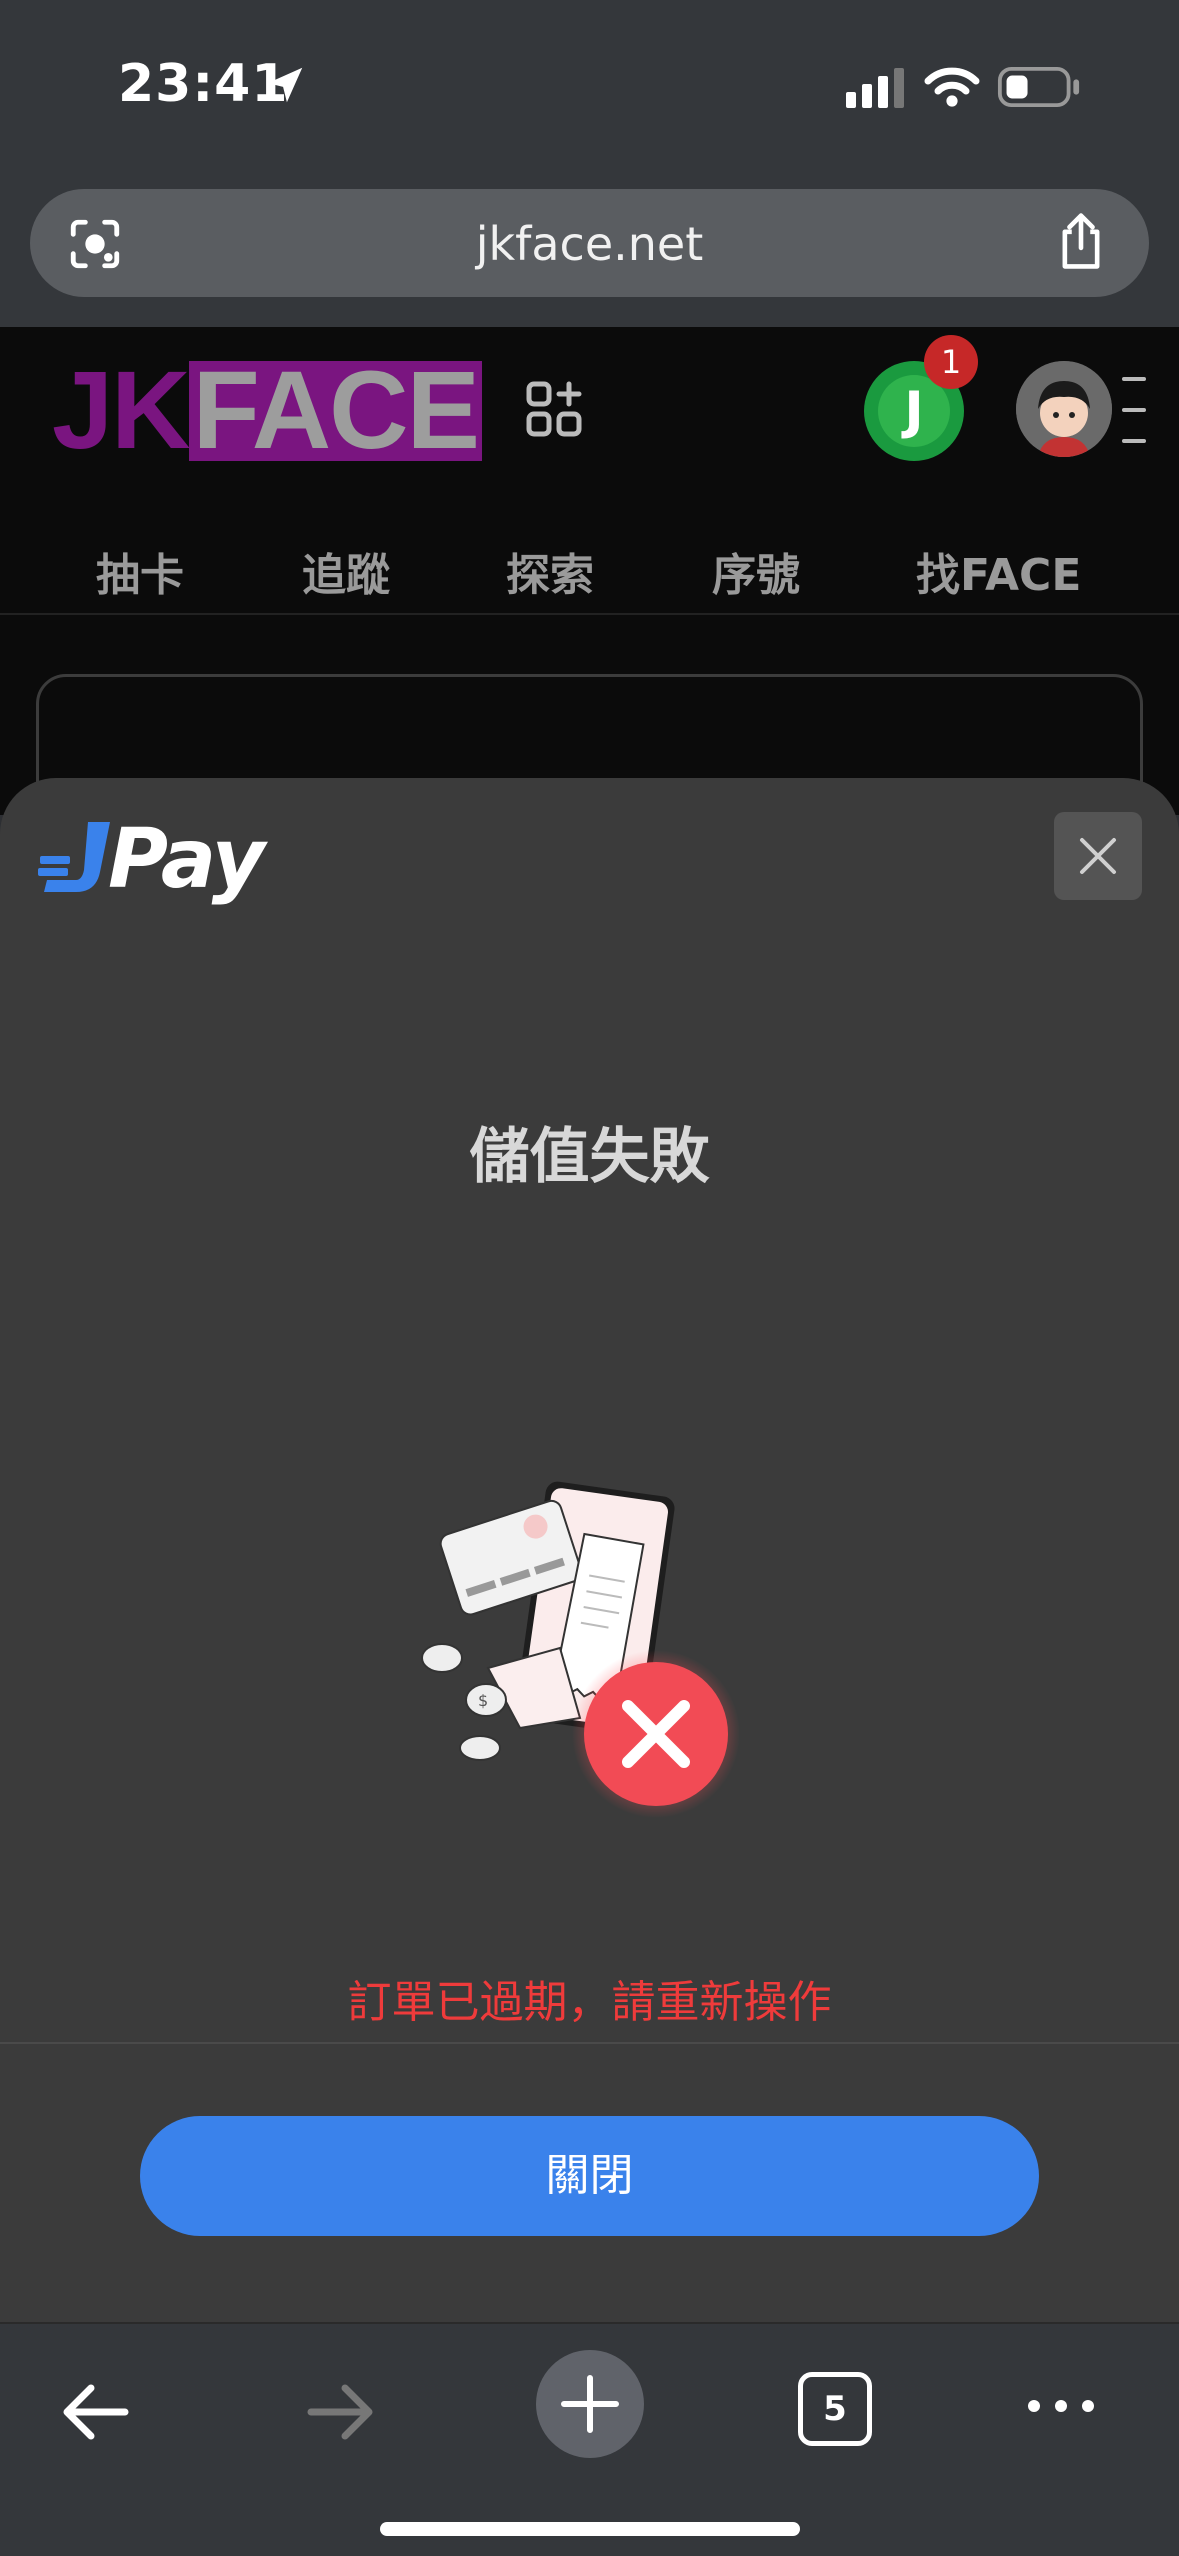  I want to click on nav-item-follow: 追蹤, so click(346, 571).